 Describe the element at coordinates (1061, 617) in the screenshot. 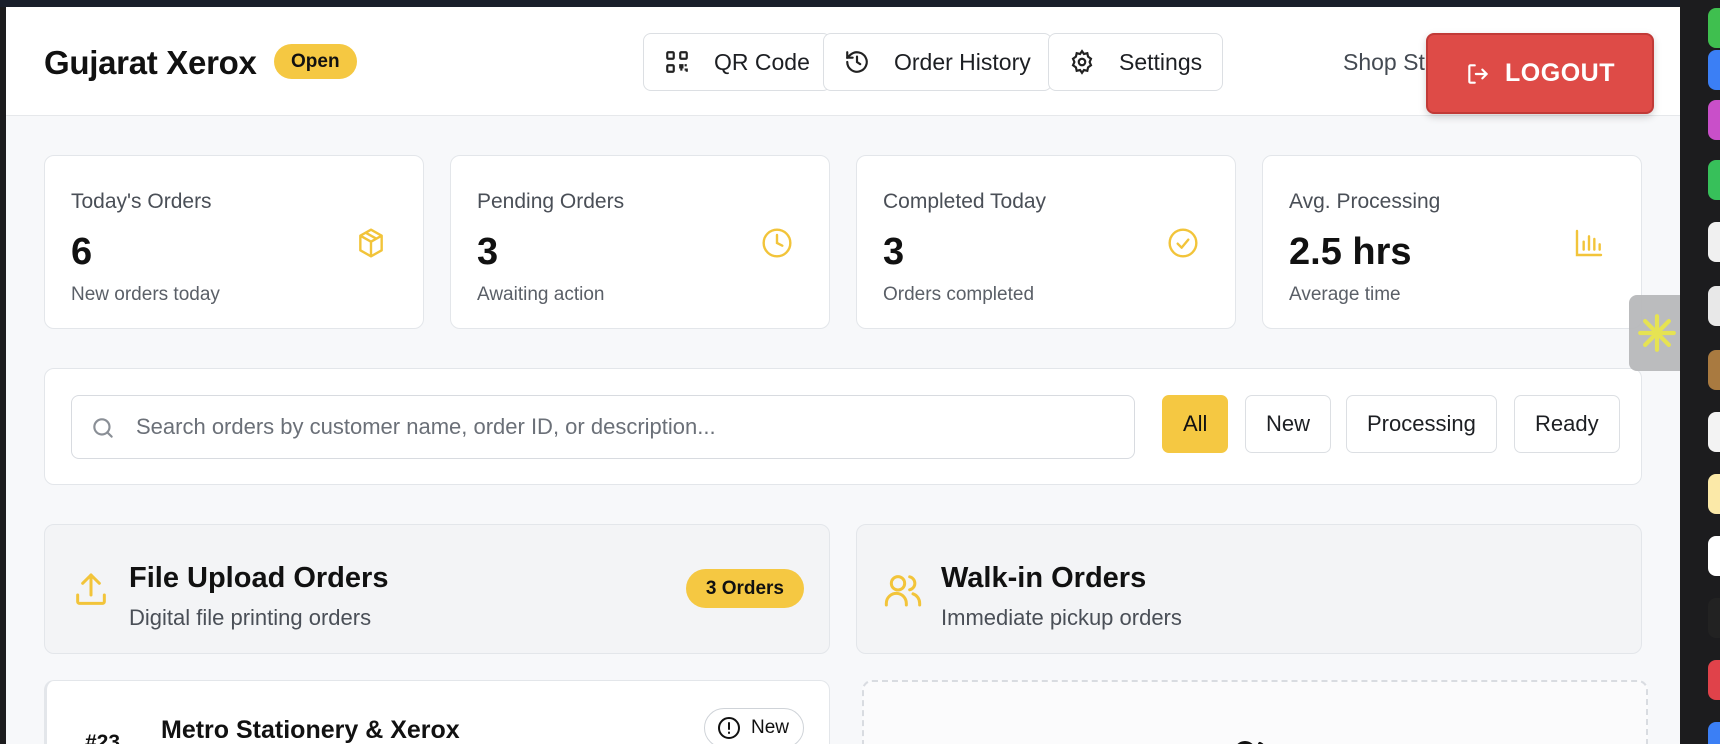

I see `section-description: Immediate pickup orders` at that location.